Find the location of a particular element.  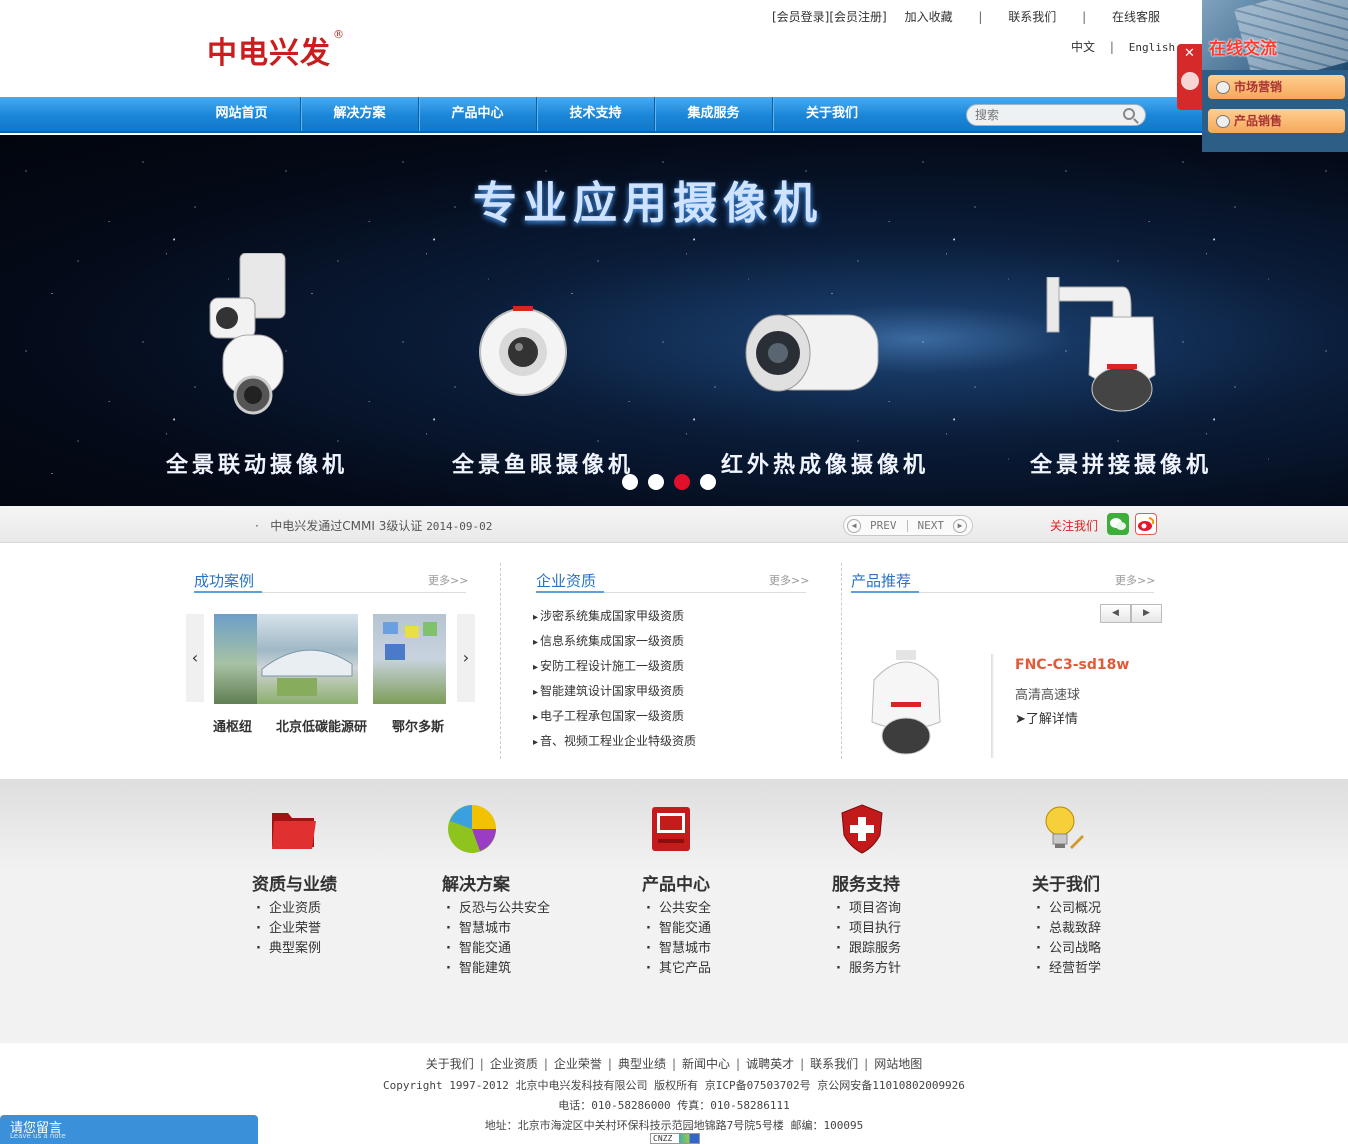

online-service-toggle: ✕ is located at coordinates (1190, 77).